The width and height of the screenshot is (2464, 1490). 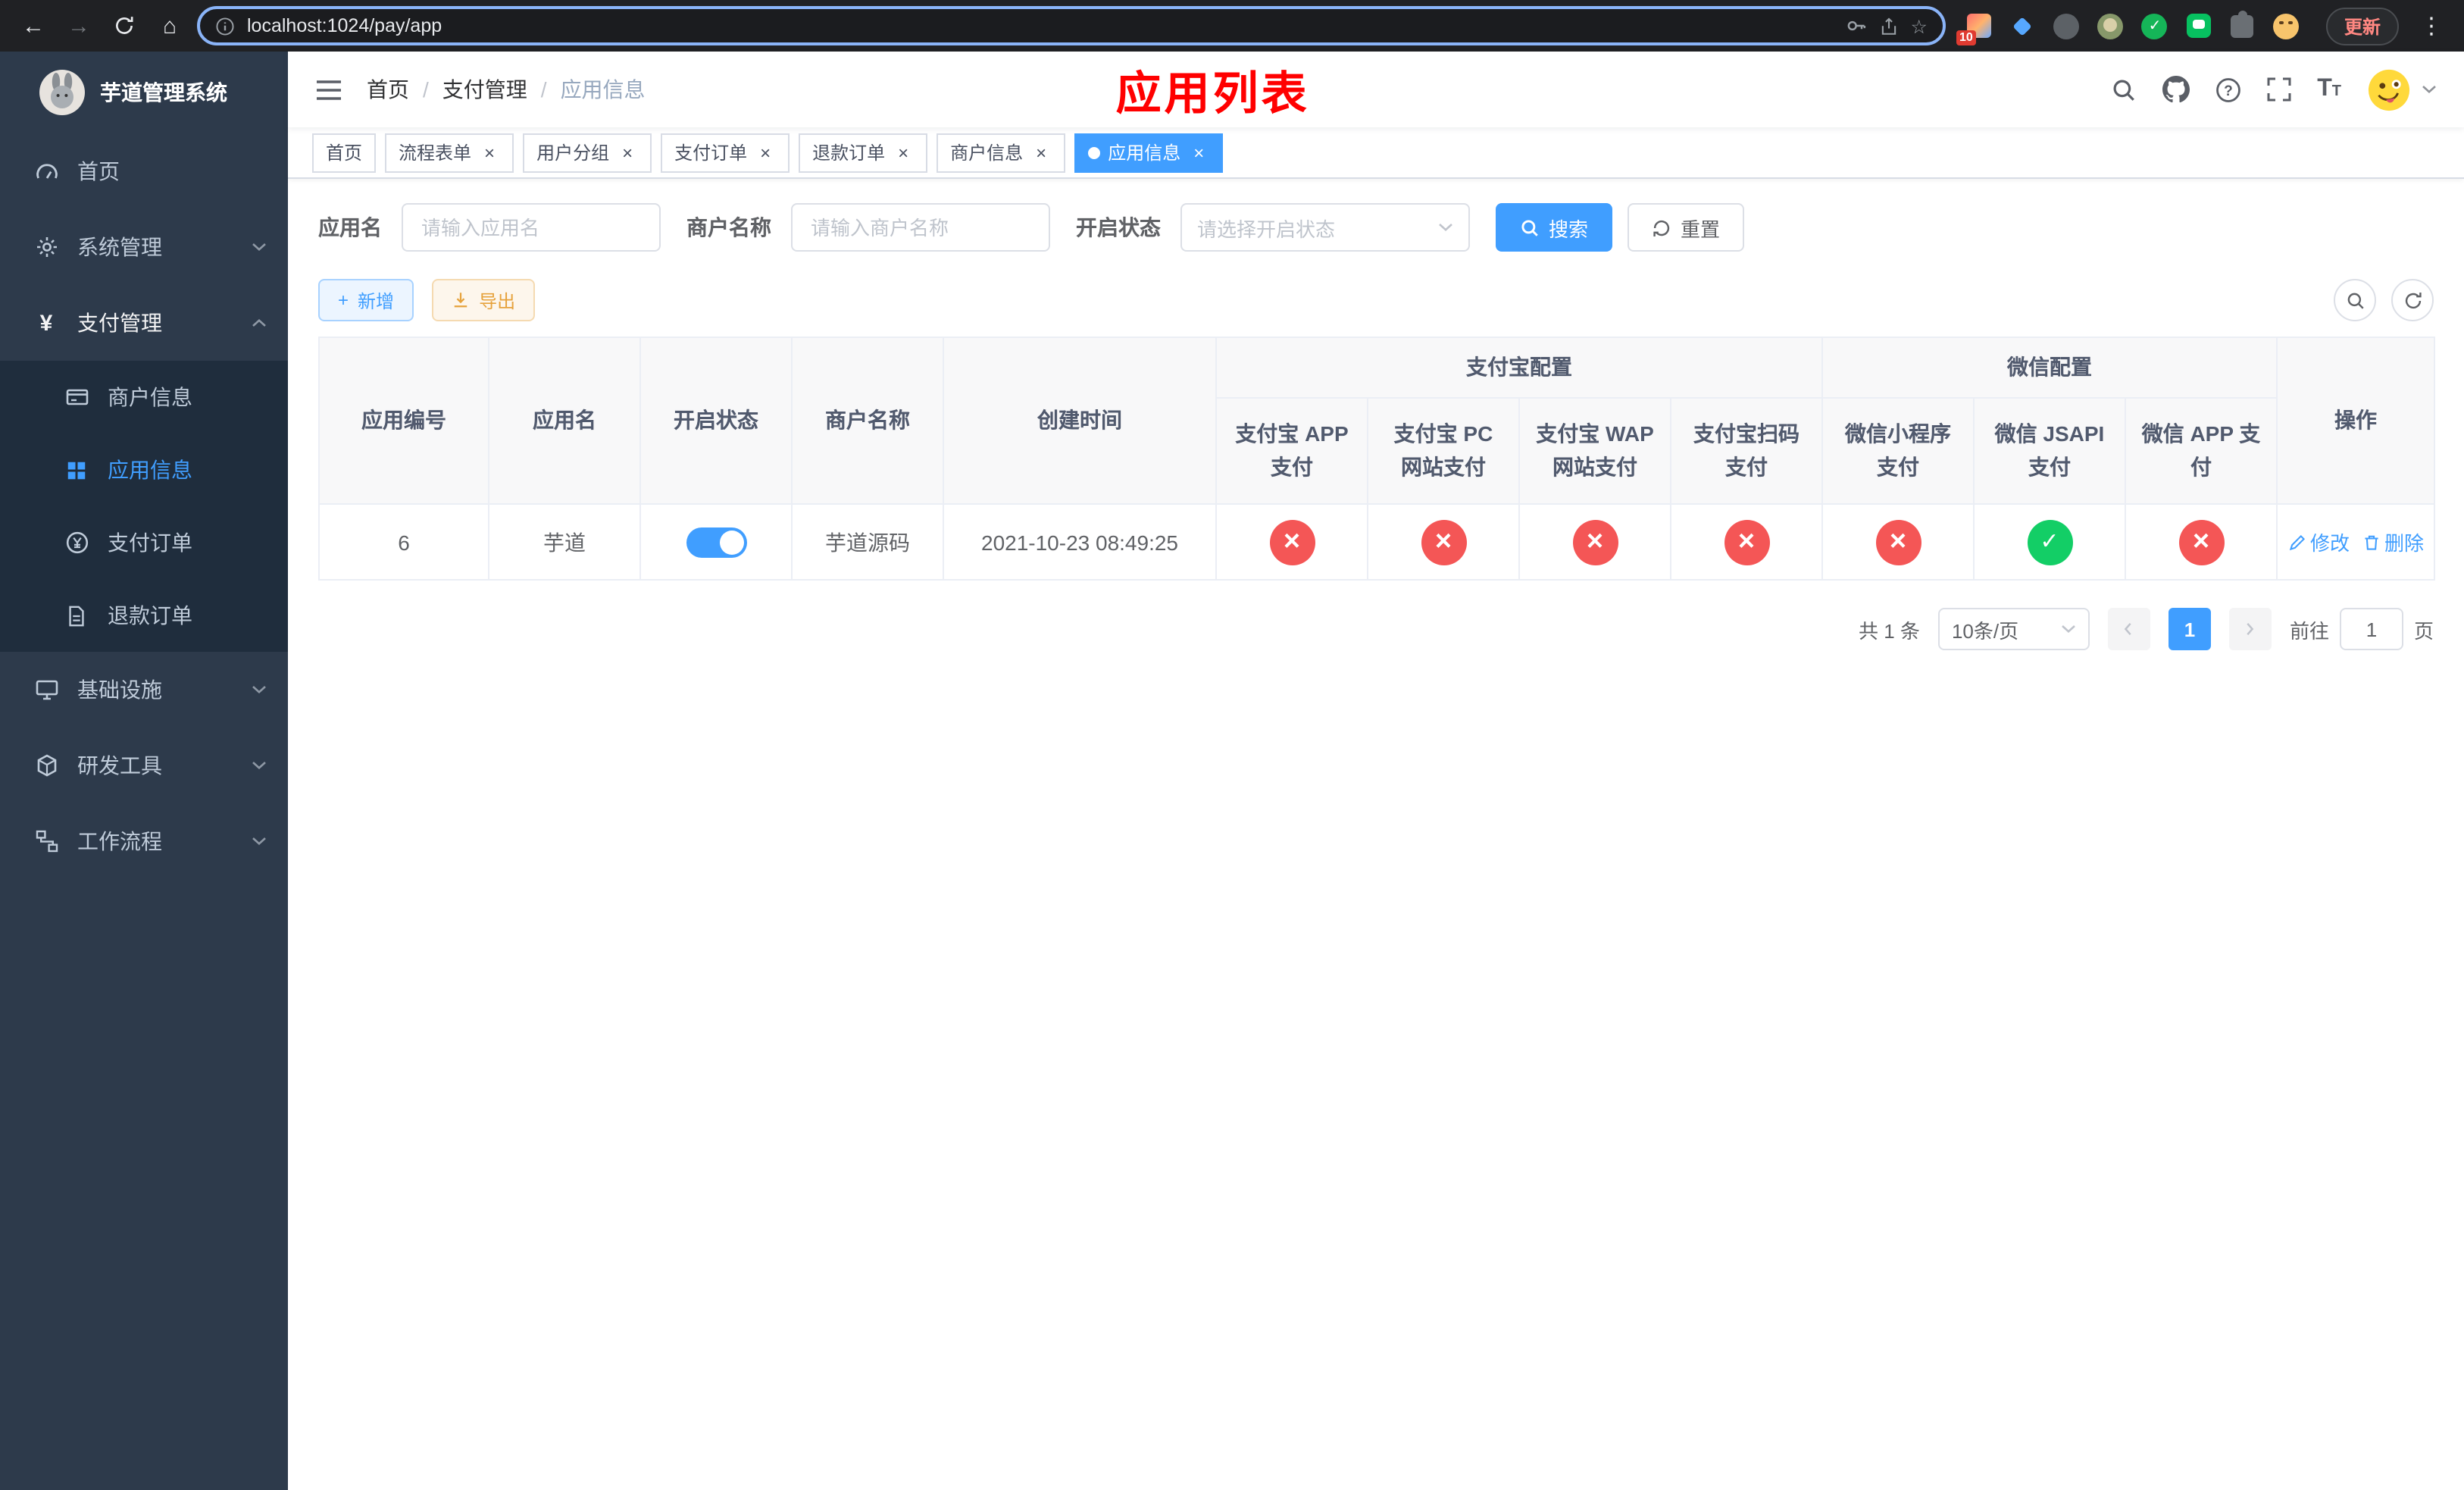 I want to click on col-header-id: 应用编号, so click(x=403, y=421).